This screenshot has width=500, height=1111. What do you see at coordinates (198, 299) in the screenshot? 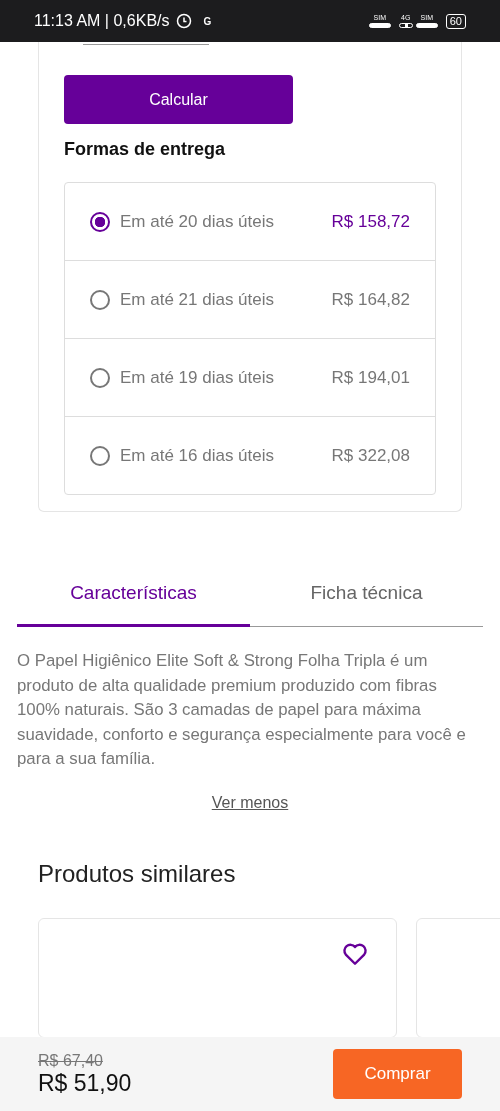
I see `option-label: Em até 21 dias úteis` at bounding box center [198, 299].